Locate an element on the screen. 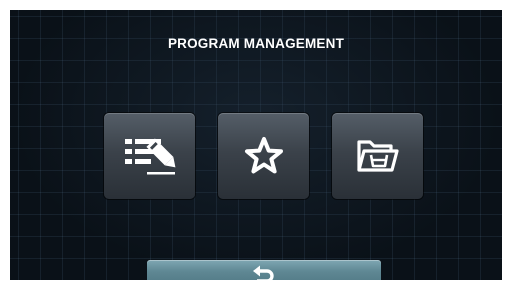 The image size is (509, 308). favorites-button is located at coordinates (263, 156).